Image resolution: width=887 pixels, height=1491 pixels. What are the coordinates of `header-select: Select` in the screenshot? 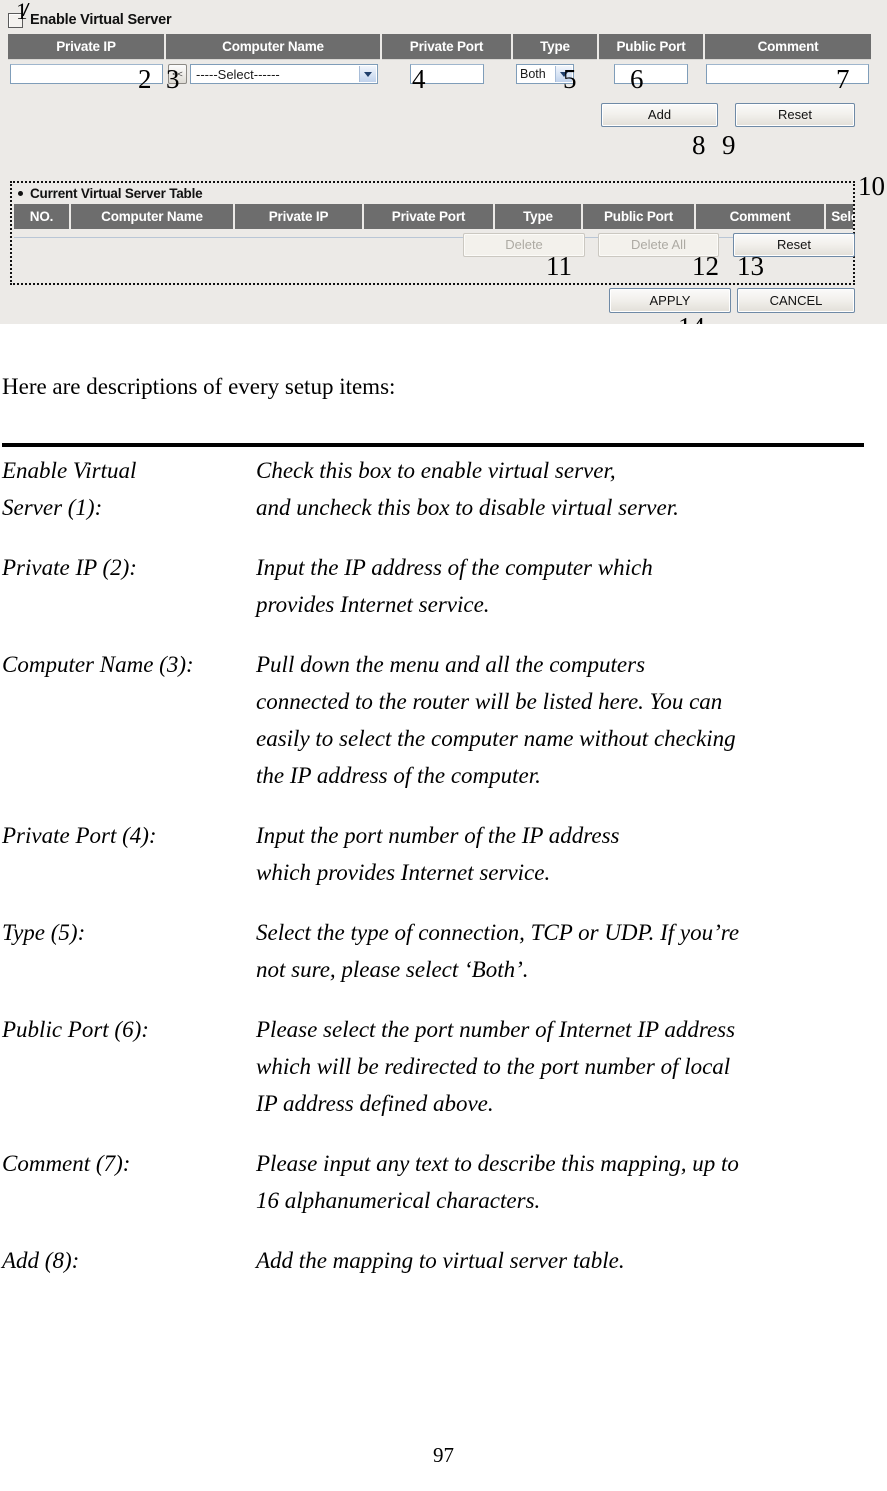 It's located at (839, 216).